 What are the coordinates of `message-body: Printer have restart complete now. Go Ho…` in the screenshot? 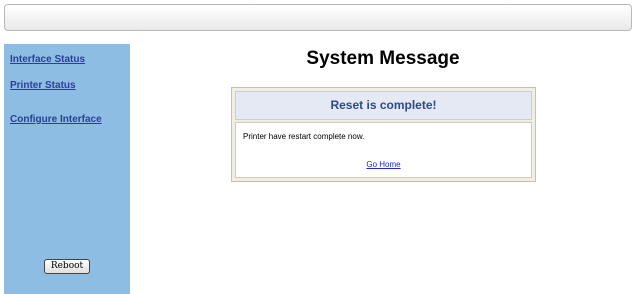 It's located at (383, 150).